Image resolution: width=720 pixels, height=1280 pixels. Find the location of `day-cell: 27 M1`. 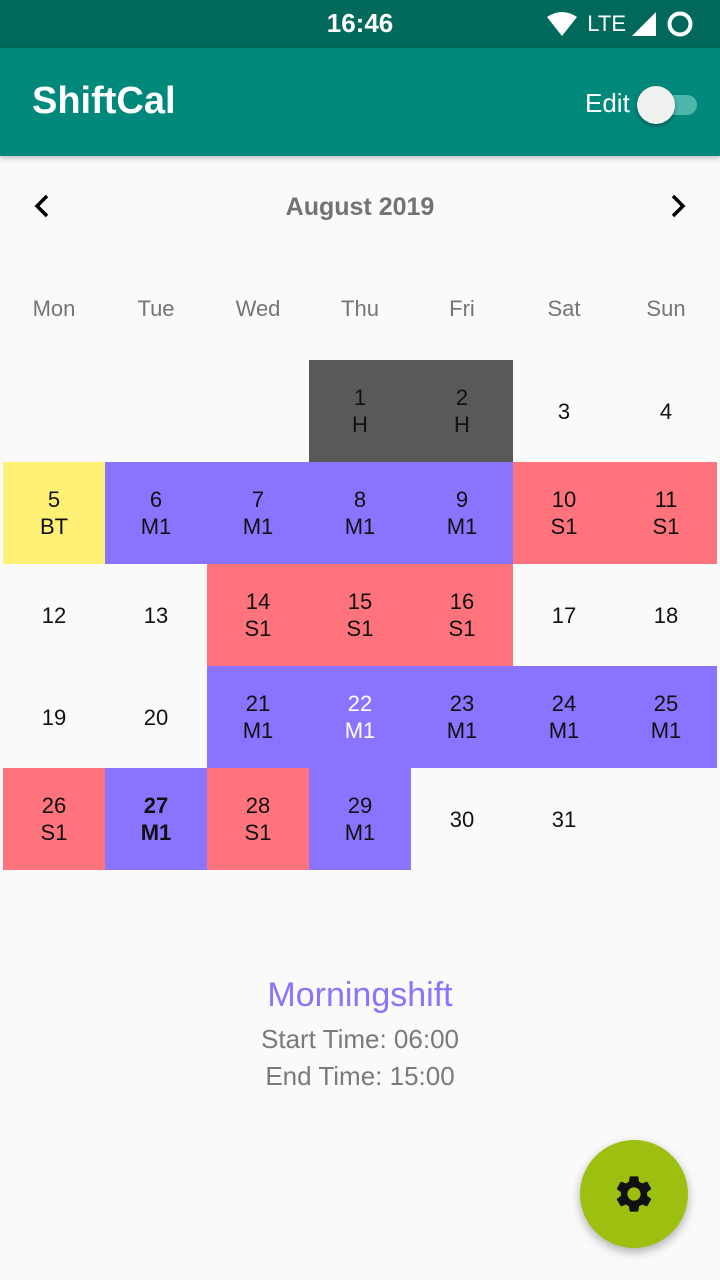

day-cell: 27 M1 is located at coordinates (156, 819).